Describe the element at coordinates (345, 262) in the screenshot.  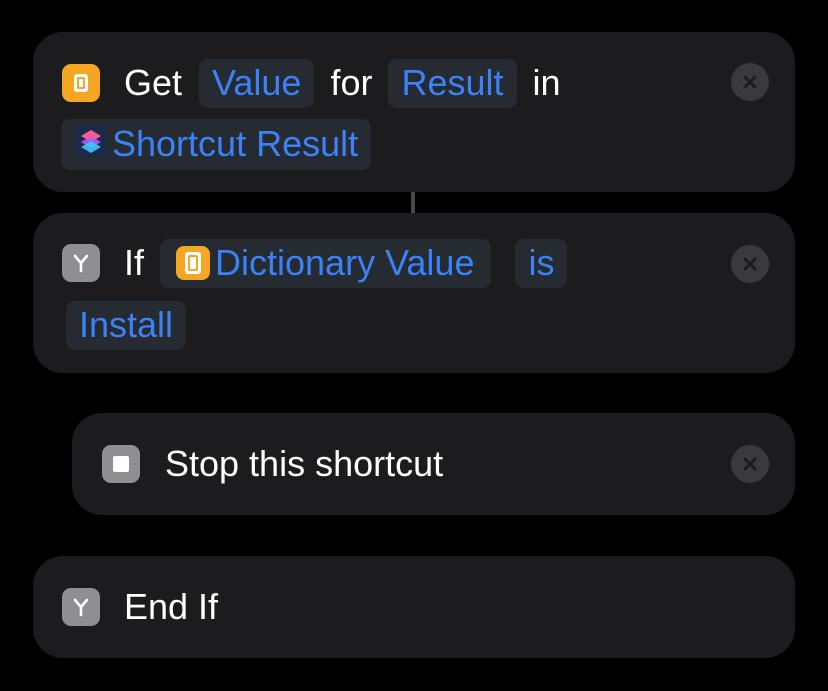
I see `dictionary-value-label: Dictionary Value` at that location.